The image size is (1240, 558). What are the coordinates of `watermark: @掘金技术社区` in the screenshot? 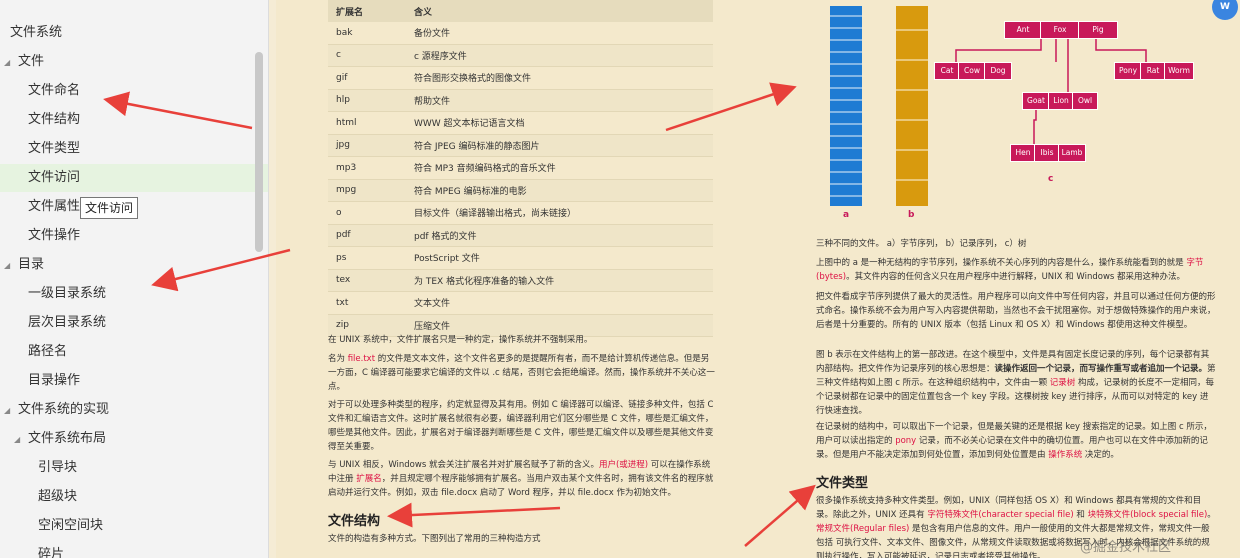 It's located at (1126, 547).